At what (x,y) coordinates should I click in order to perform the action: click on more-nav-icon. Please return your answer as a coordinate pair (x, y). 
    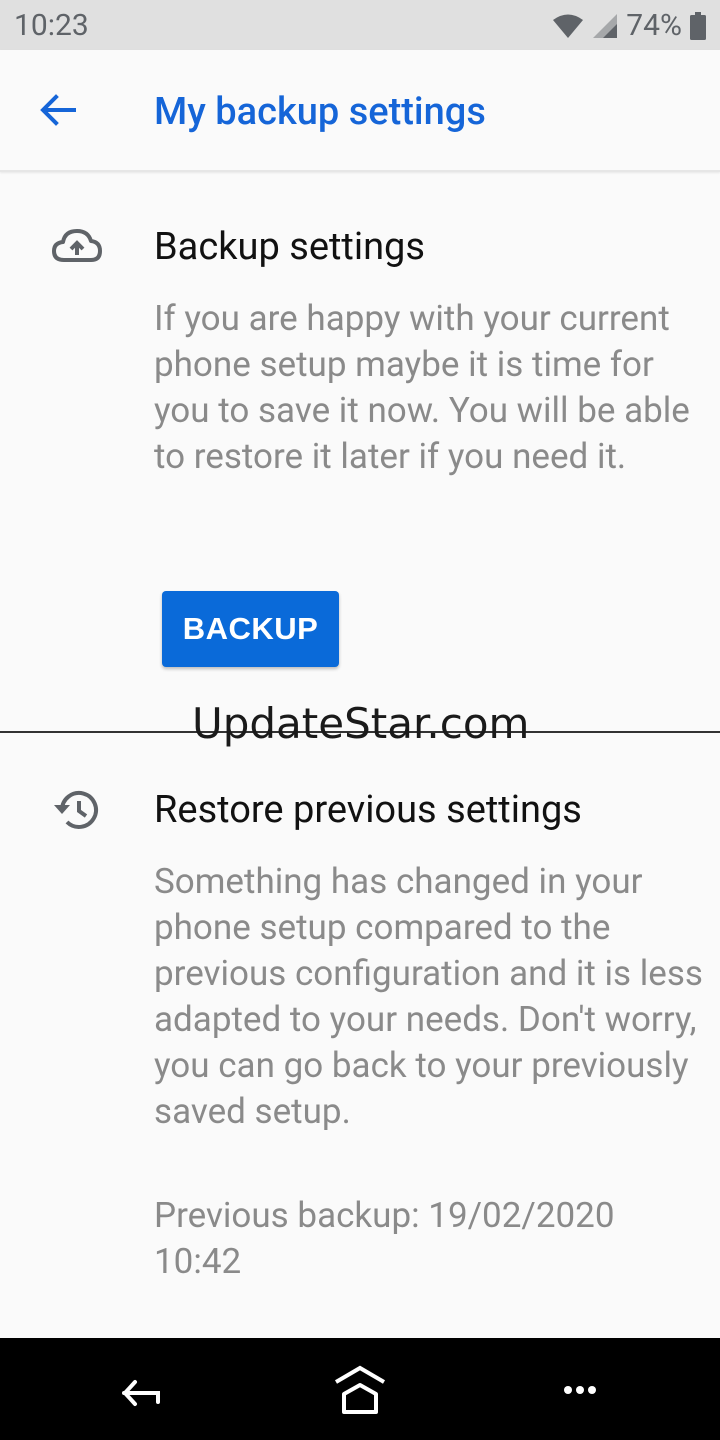
    Looking at the image, I should click on (580, 1390).